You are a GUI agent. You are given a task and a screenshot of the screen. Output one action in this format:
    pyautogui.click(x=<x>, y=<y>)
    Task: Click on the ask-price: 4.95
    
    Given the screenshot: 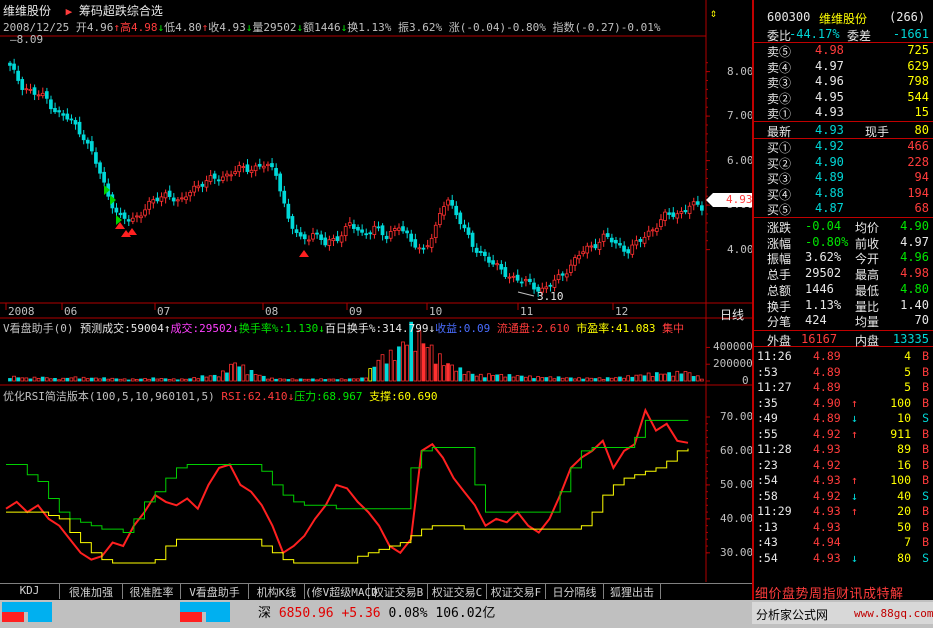 What is the action you would take?
    pyautogui.click(x=829, y=96)
    